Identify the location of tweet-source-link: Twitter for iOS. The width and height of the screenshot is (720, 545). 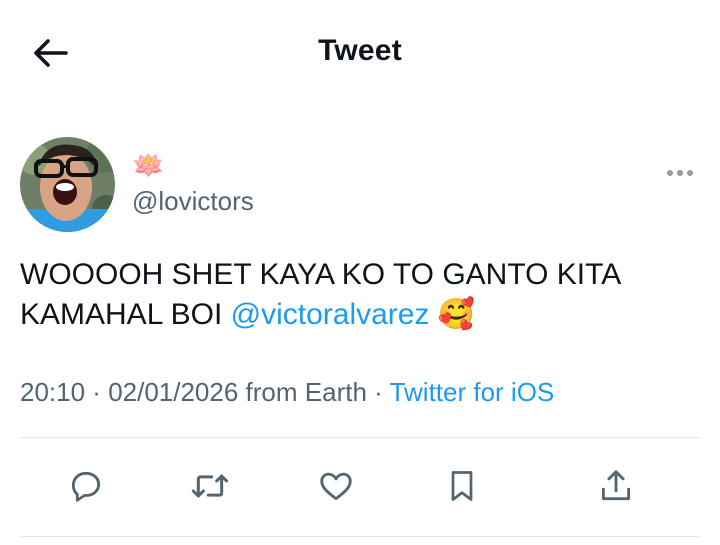
(472, 392).